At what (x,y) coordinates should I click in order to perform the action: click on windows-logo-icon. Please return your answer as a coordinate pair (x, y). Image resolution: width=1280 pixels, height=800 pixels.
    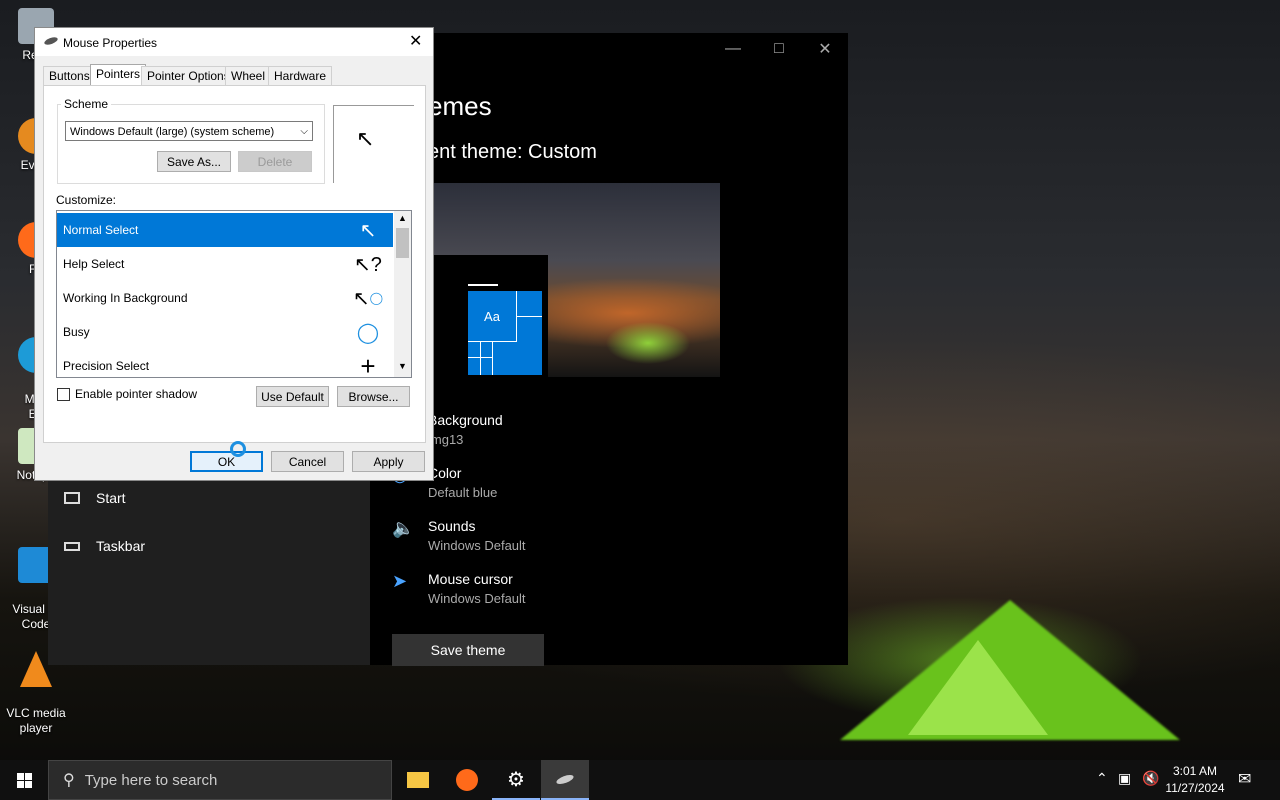
    Looking at the image, I should click on (24, 780).